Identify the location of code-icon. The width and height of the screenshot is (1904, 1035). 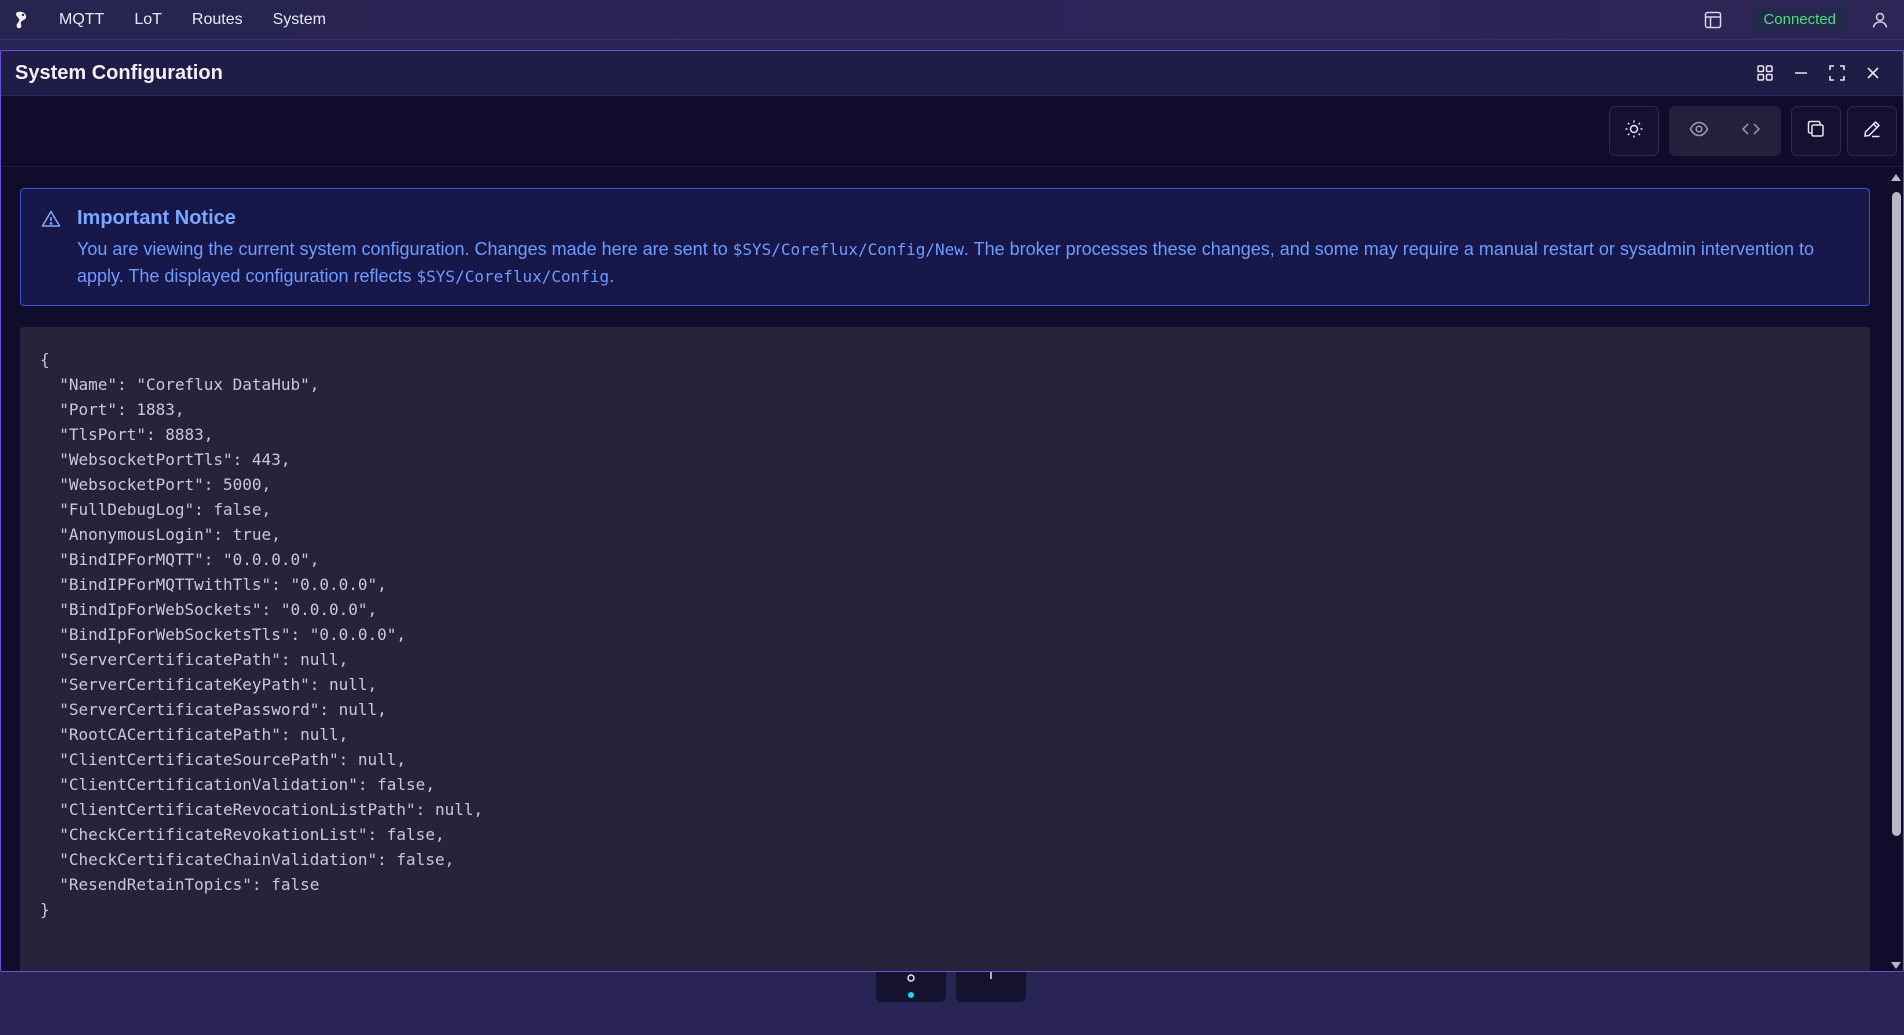
(1751, 131).